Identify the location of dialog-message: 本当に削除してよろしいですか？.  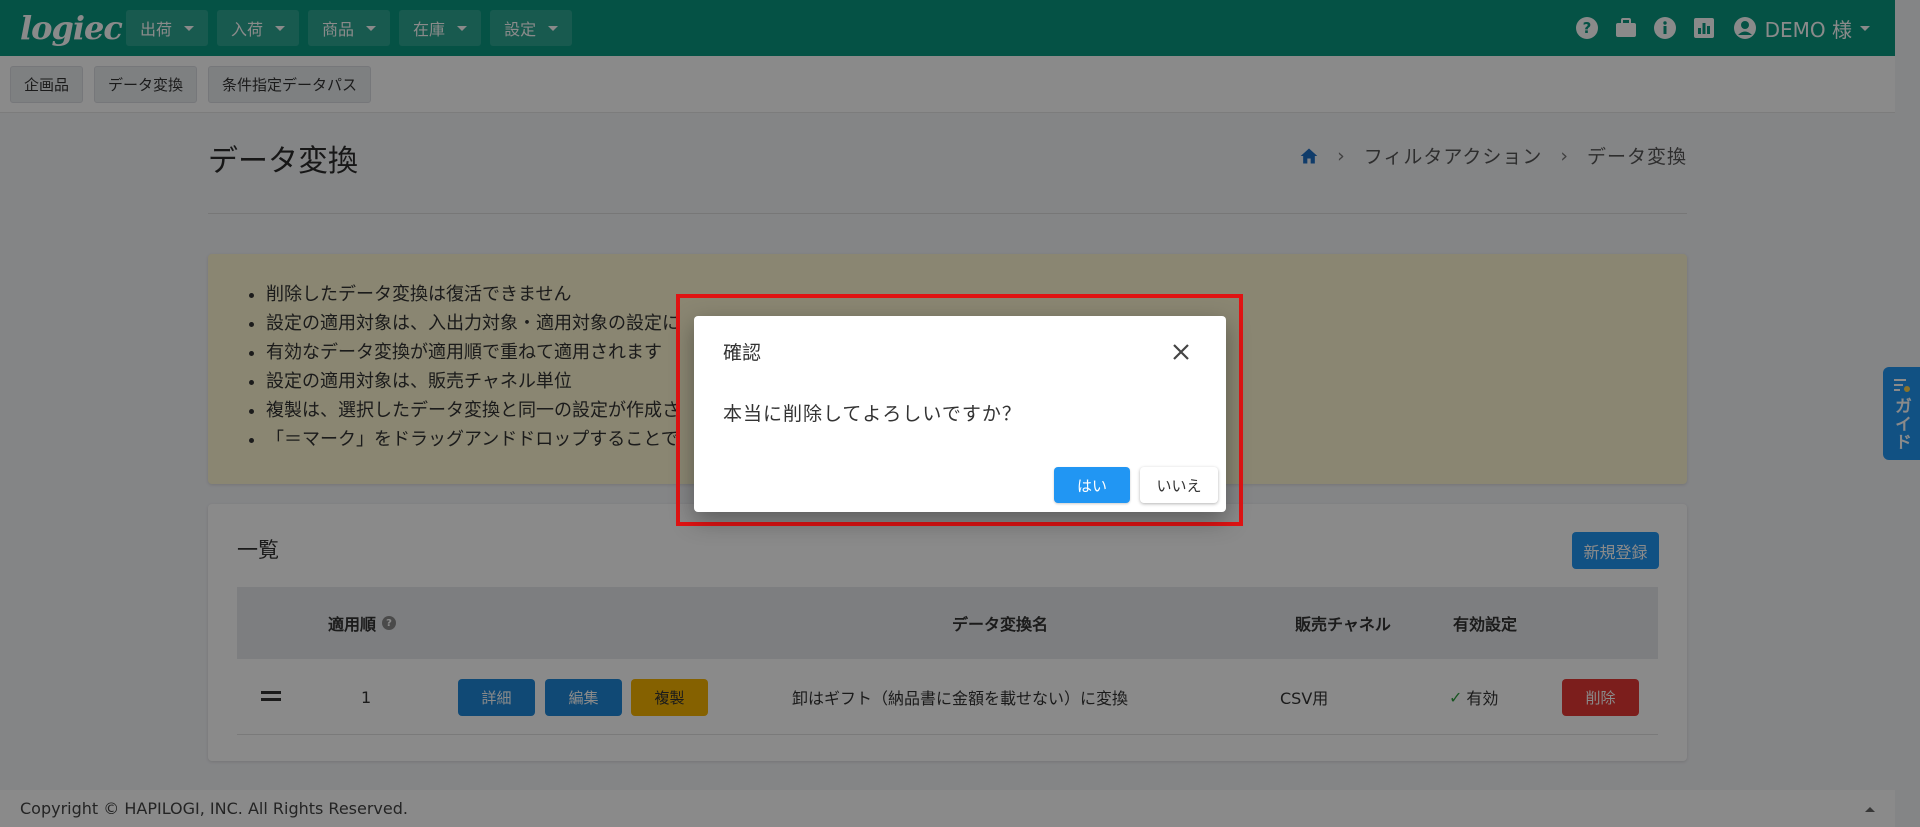
(872, 414).